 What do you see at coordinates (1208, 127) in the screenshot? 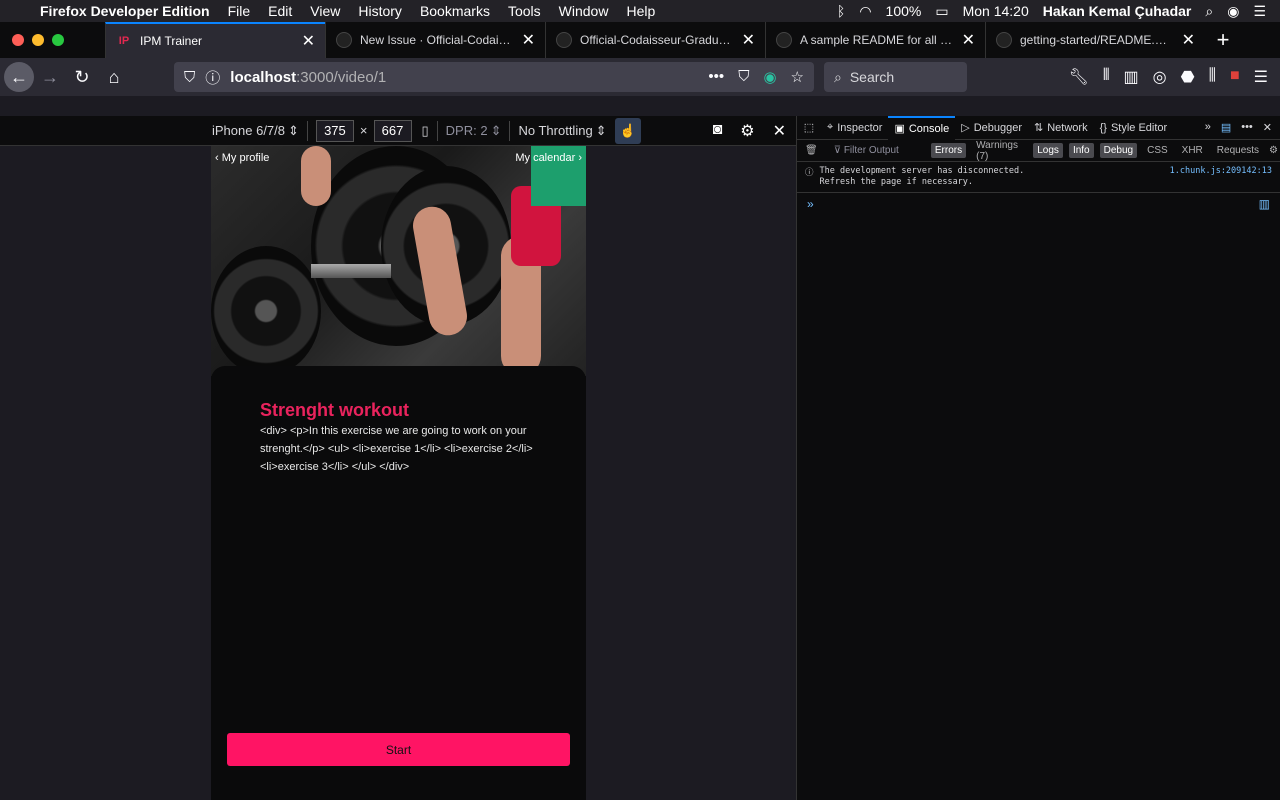
I see `more-tools-icon: »` at bounding box center [1208, 127].